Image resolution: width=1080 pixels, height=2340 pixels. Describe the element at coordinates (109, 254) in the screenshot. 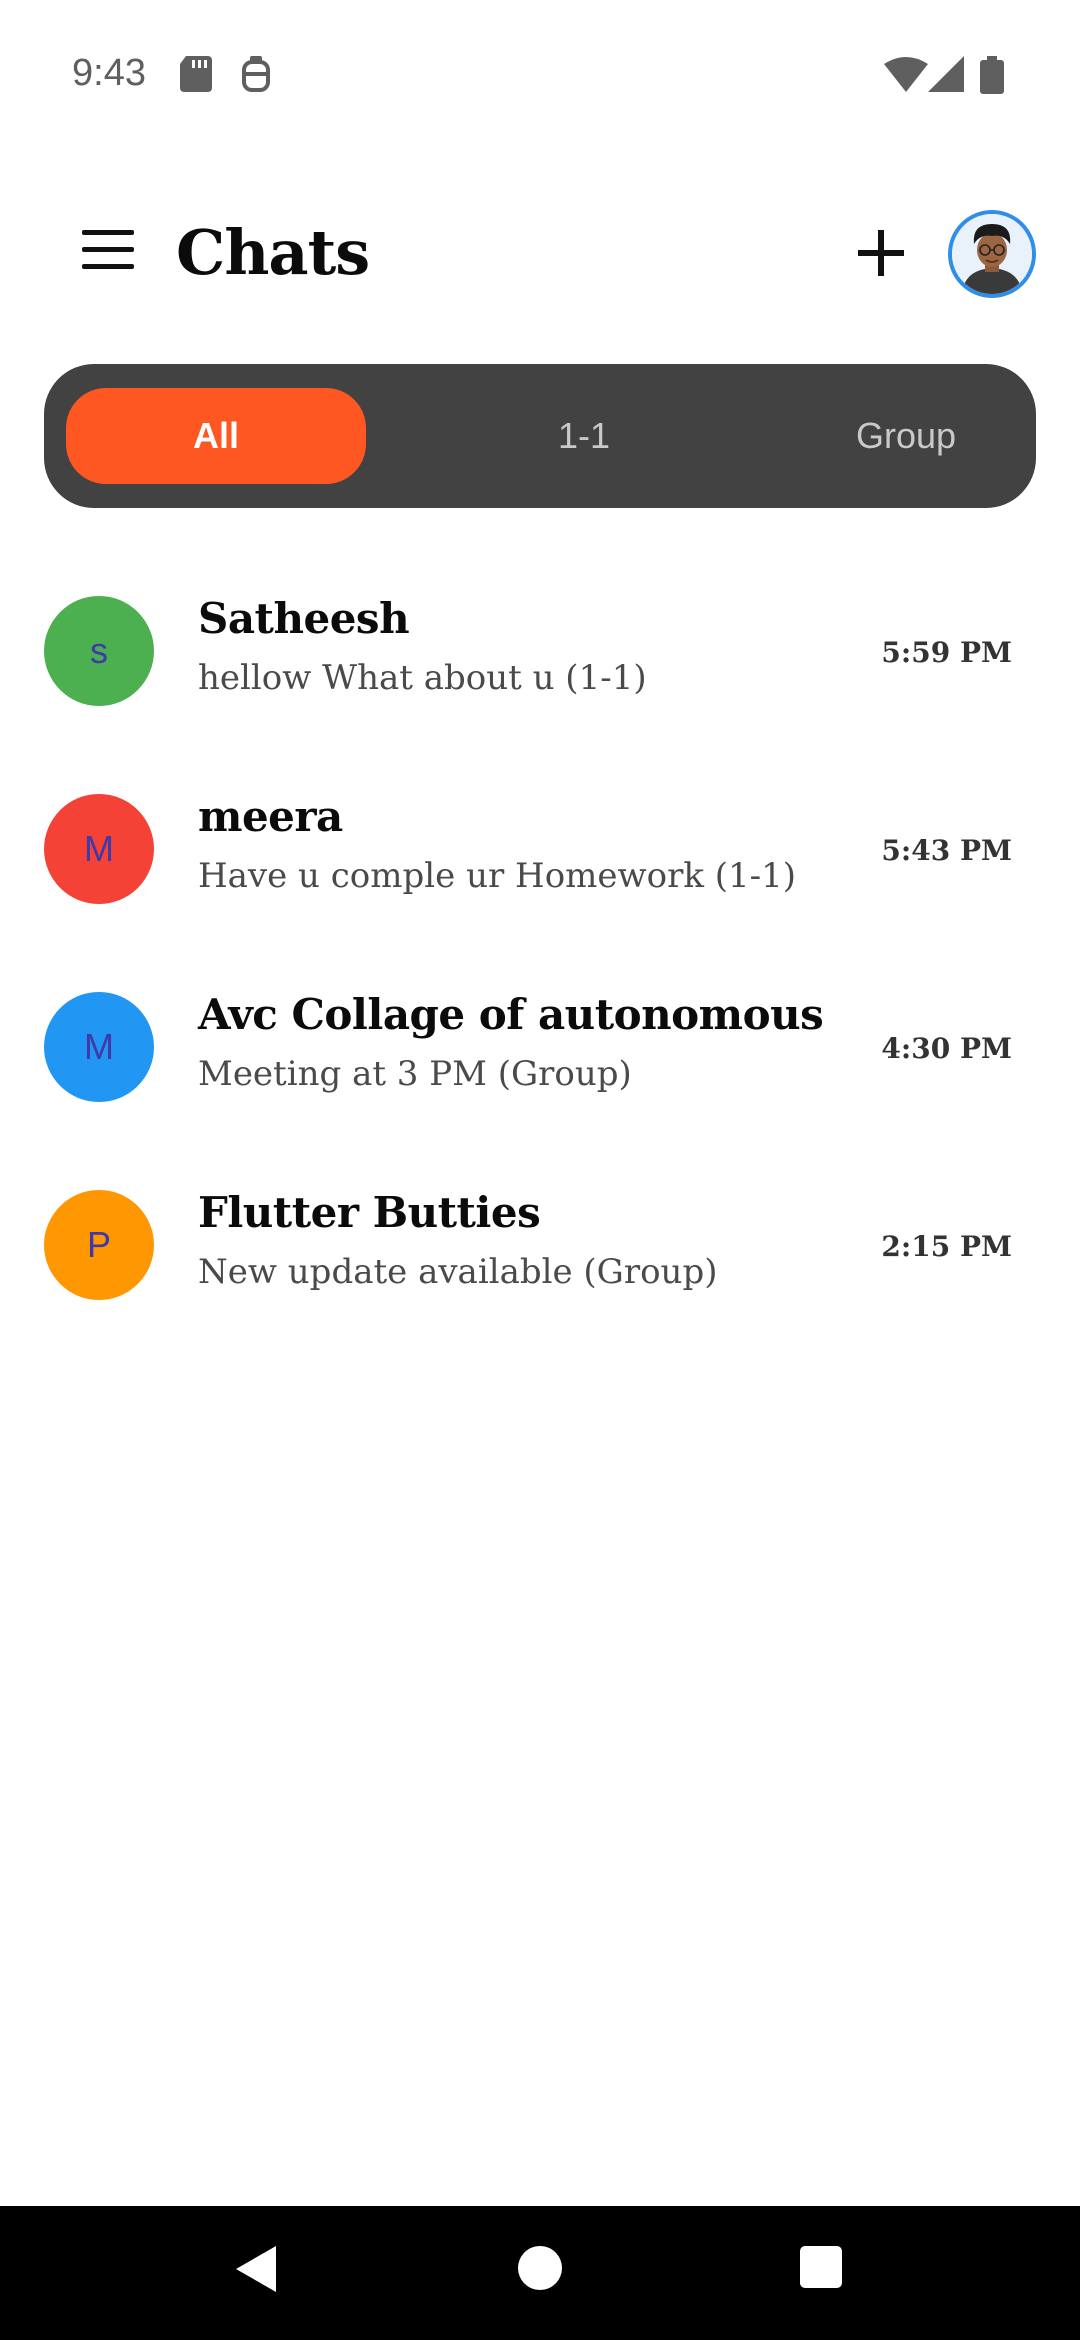

I see `menu-icon` at that location.